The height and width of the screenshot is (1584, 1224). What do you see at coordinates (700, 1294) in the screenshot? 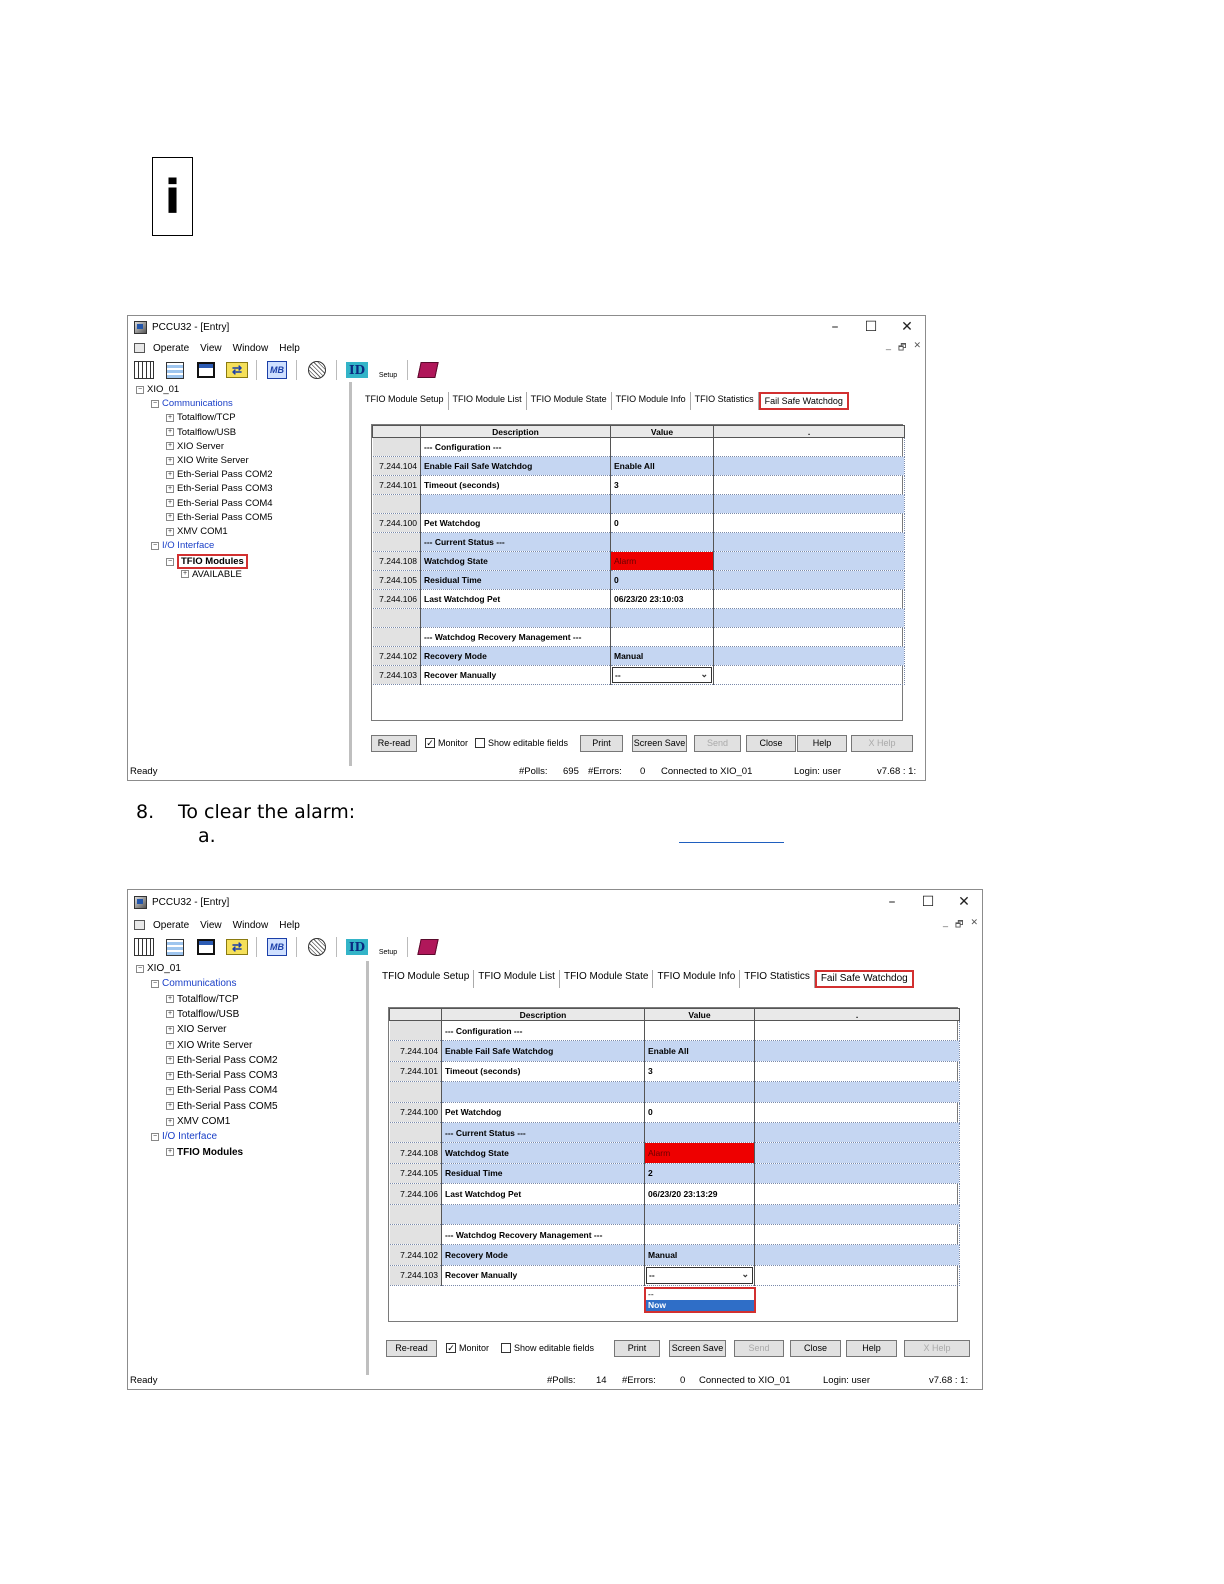
I see `dropdown-option: --` at bounding box center [700, 1294].